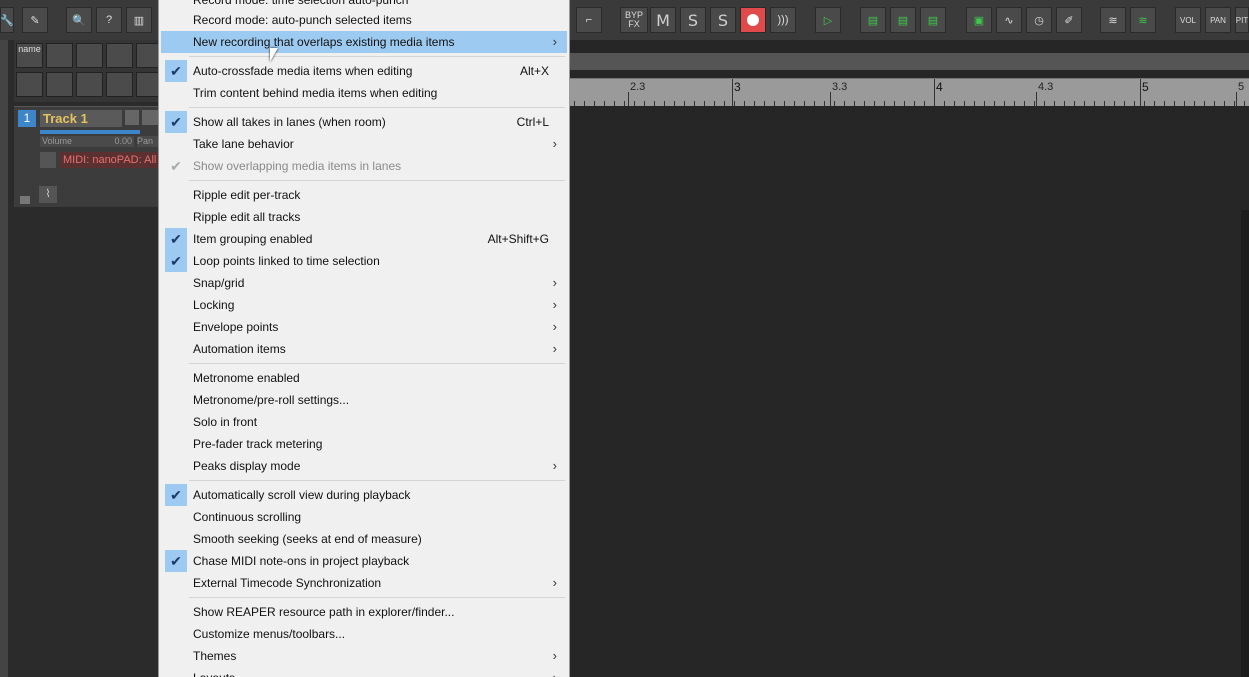 The image size is (1249, 677). What do you see at coordinates (89, 84) in the screenshot?
I see `grid-icon` at bounding box center [89, 84].